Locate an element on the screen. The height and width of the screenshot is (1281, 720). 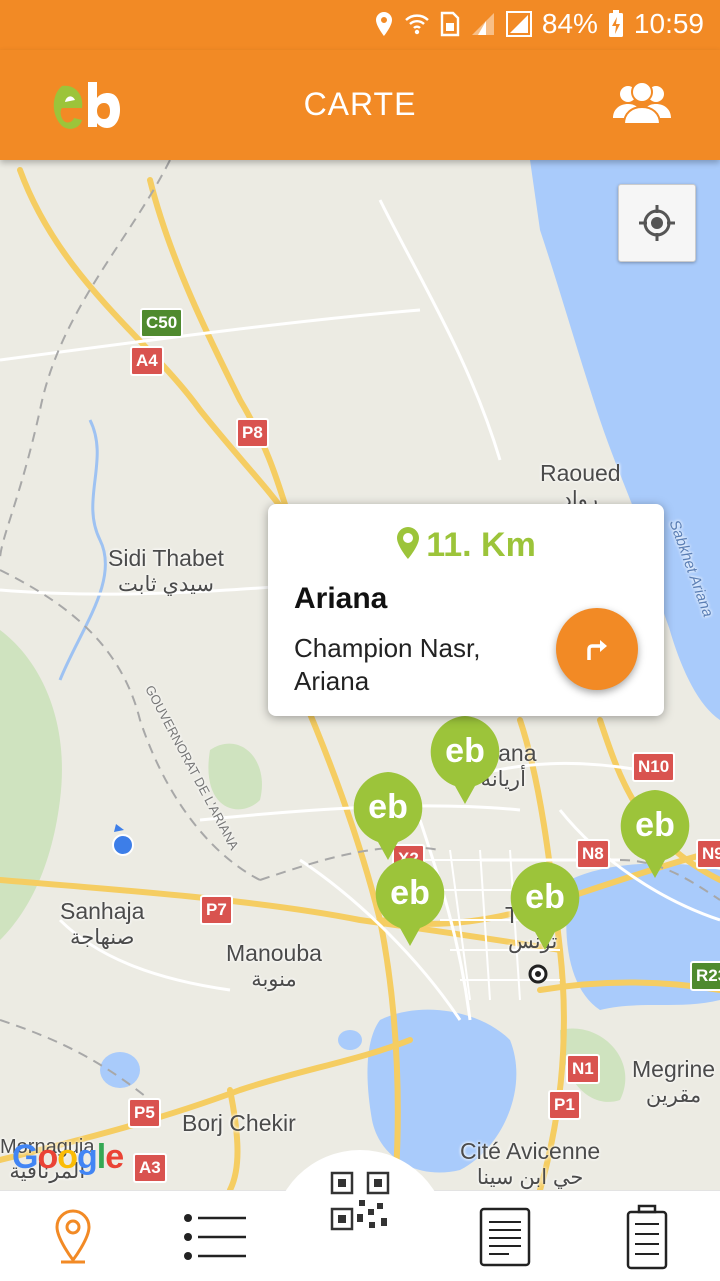
nav-map-button is located at coordinates (73, 1237).